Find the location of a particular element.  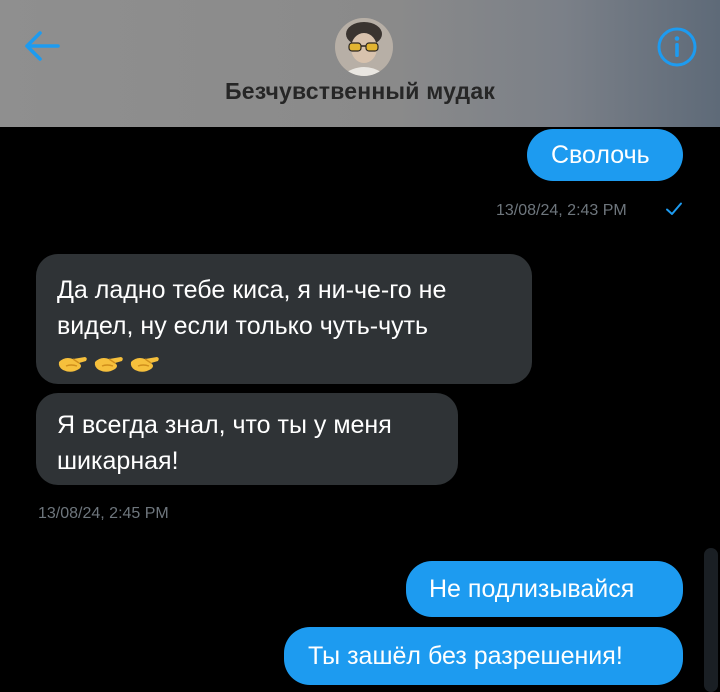

message-text: Ты зашёл без разрешения! is located at coordinates (465, 656).